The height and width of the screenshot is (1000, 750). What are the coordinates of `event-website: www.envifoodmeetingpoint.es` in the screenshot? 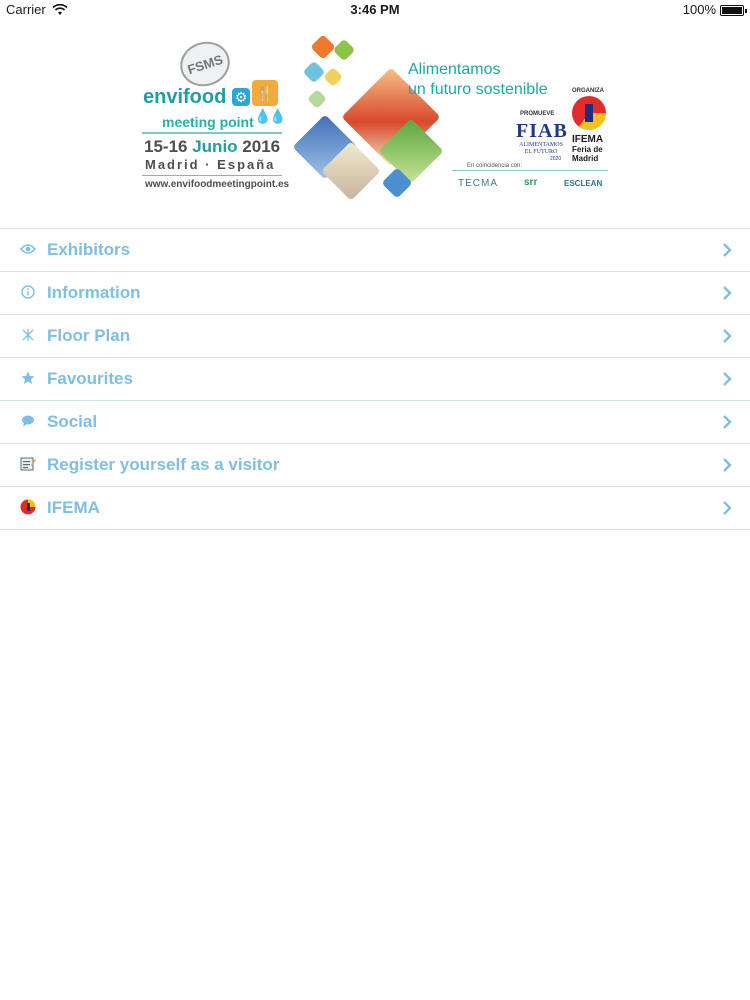 It's located at (217, 184).